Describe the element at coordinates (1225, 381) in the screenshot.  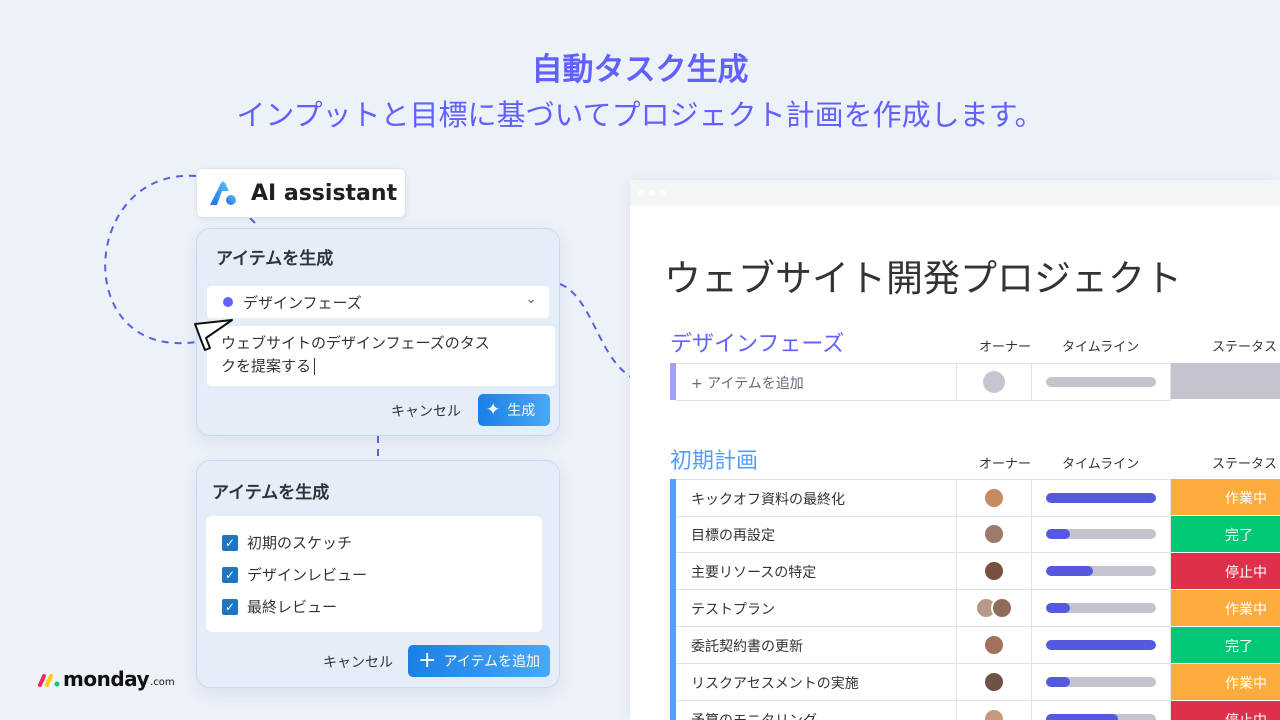
I see `status-cell-empty` at that location.